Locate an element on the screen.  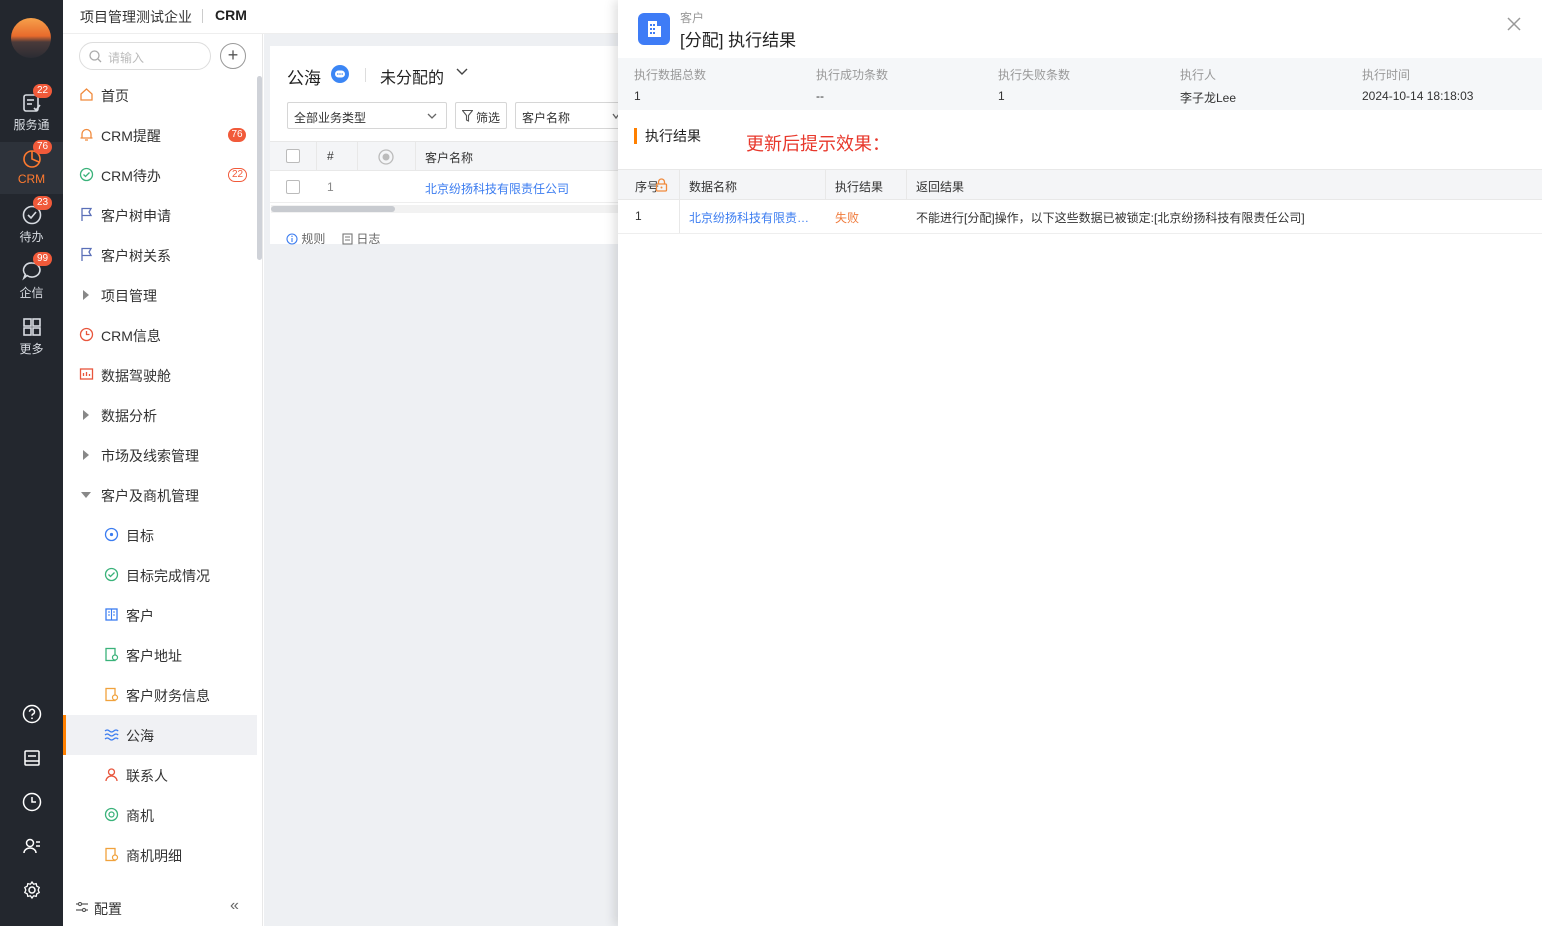
settings-button is located at coordinates (31, 890).